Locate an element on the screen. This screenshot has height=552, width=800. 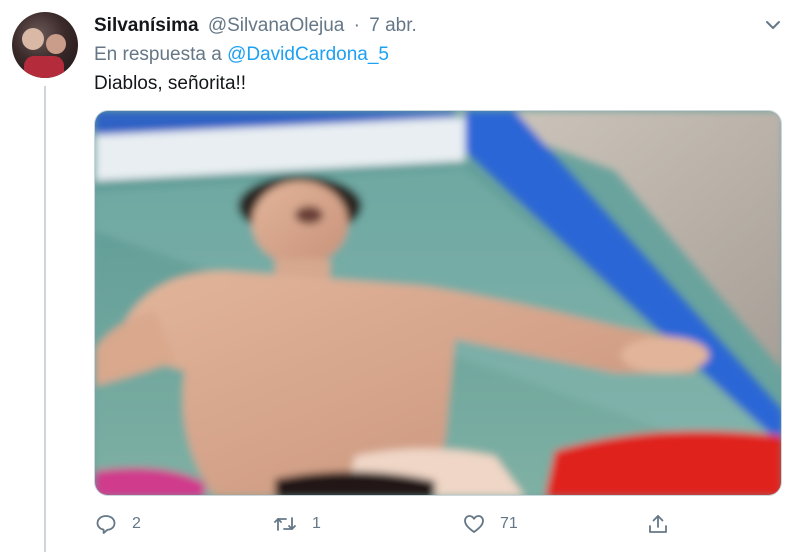
reply-handle-link: @DavidCardona_5 is located at coordinates (308, 54).